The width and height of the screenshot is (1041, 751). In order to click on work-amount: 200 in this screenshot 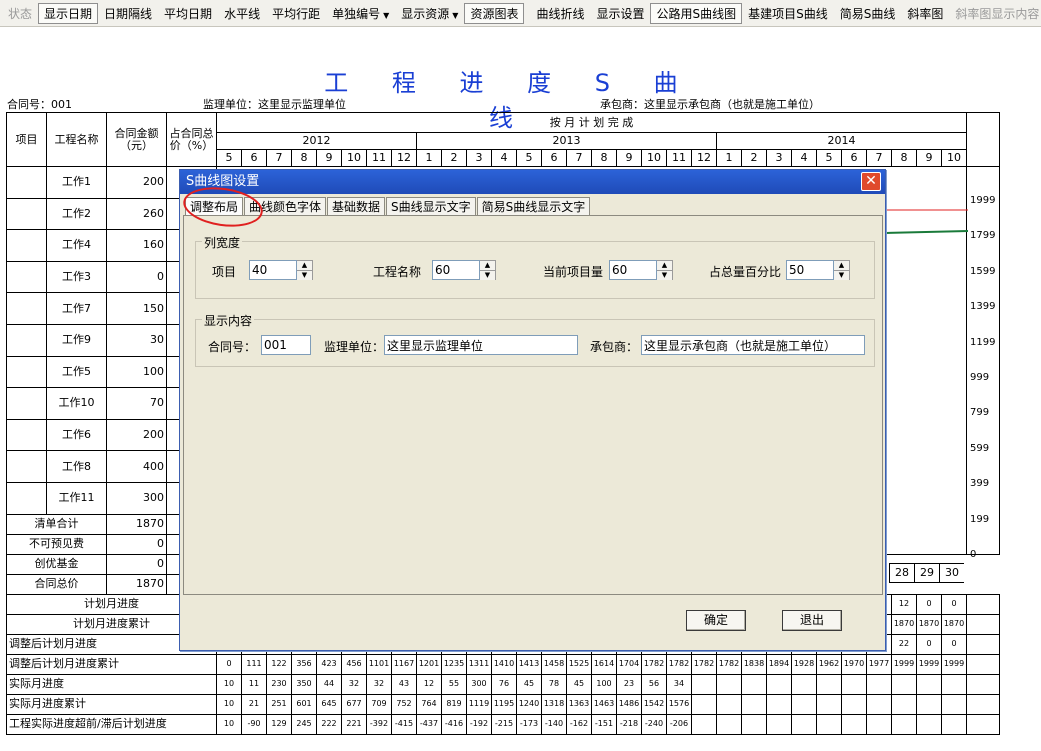, I will do `click(136, 435)`.